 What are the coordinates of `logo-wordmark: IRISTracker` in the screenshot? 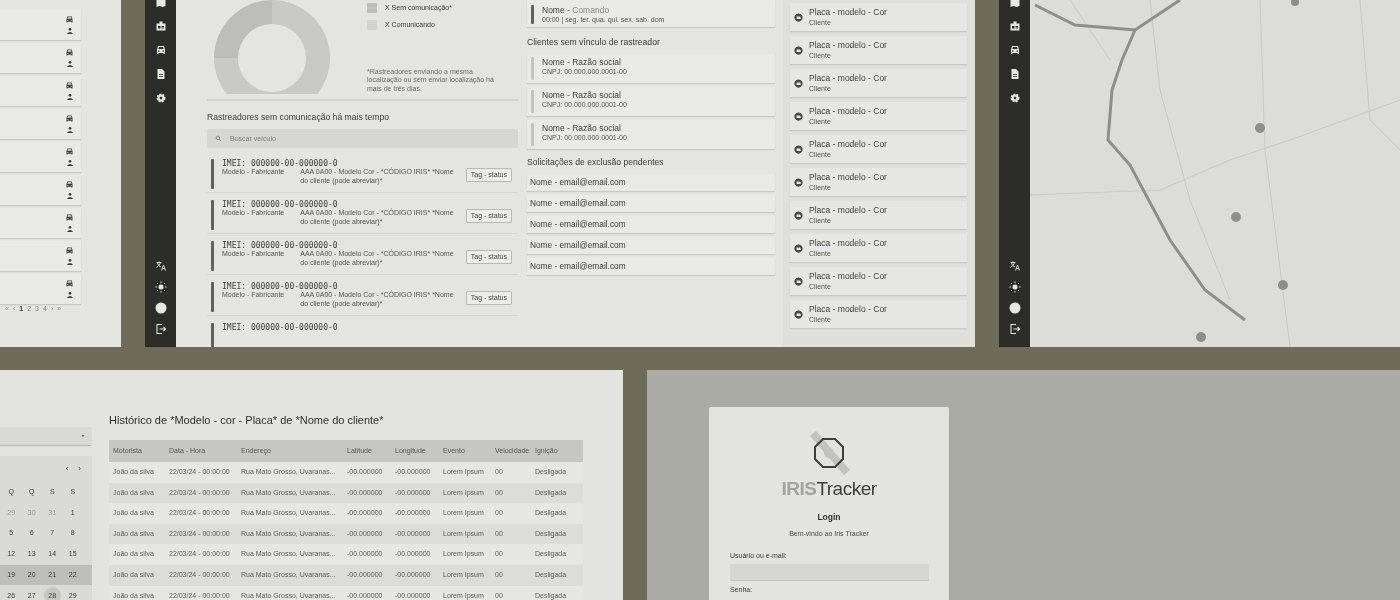 It's located at (829, 488).